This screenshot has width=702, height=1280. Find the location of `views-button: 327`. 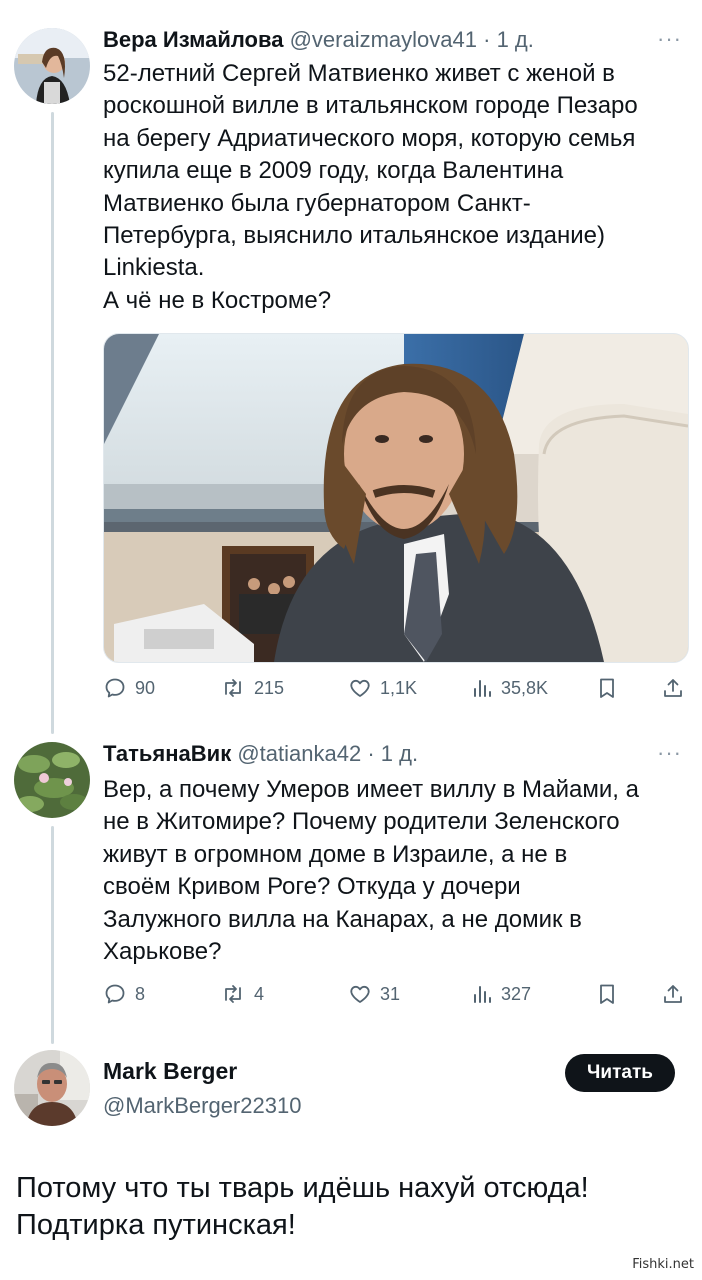

views-button: 327 is located at coordinates (501, 994).